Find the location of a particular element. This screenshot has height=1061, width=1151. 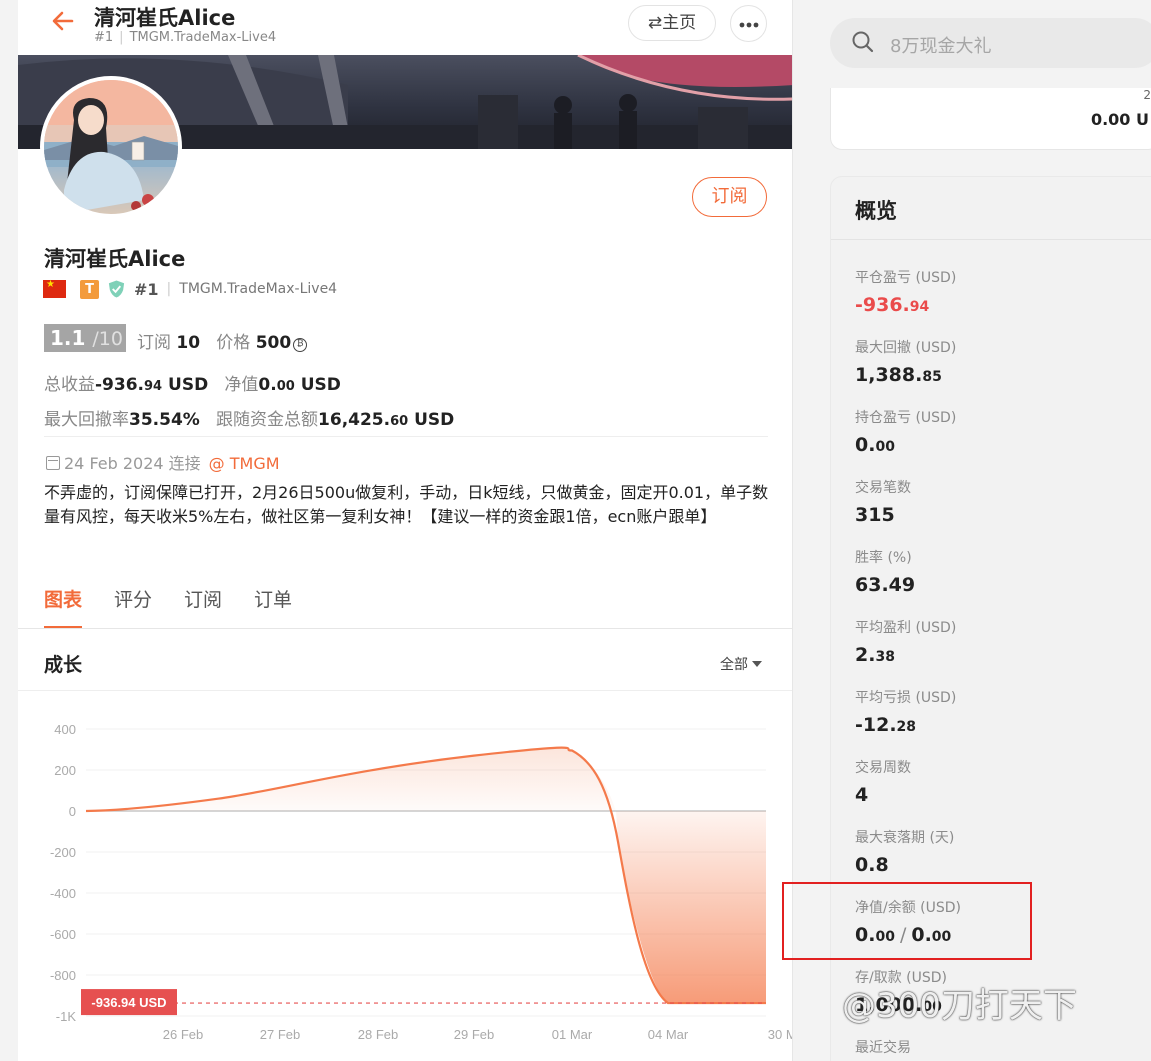

highlight-box is located at coordinates (907, 921).